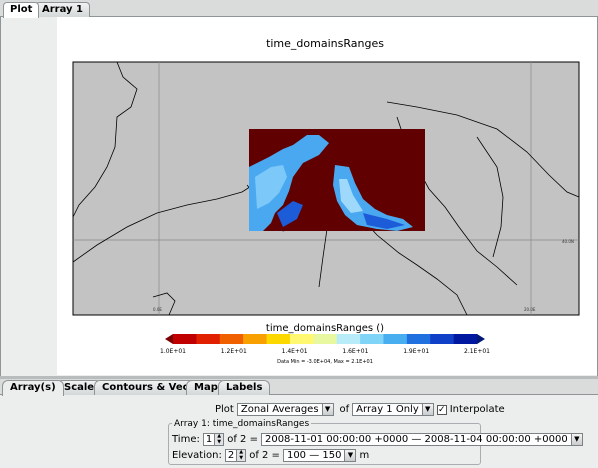 The height and width of the screenshot is (468, 598). I want to click on data-field, so click(337, 180).